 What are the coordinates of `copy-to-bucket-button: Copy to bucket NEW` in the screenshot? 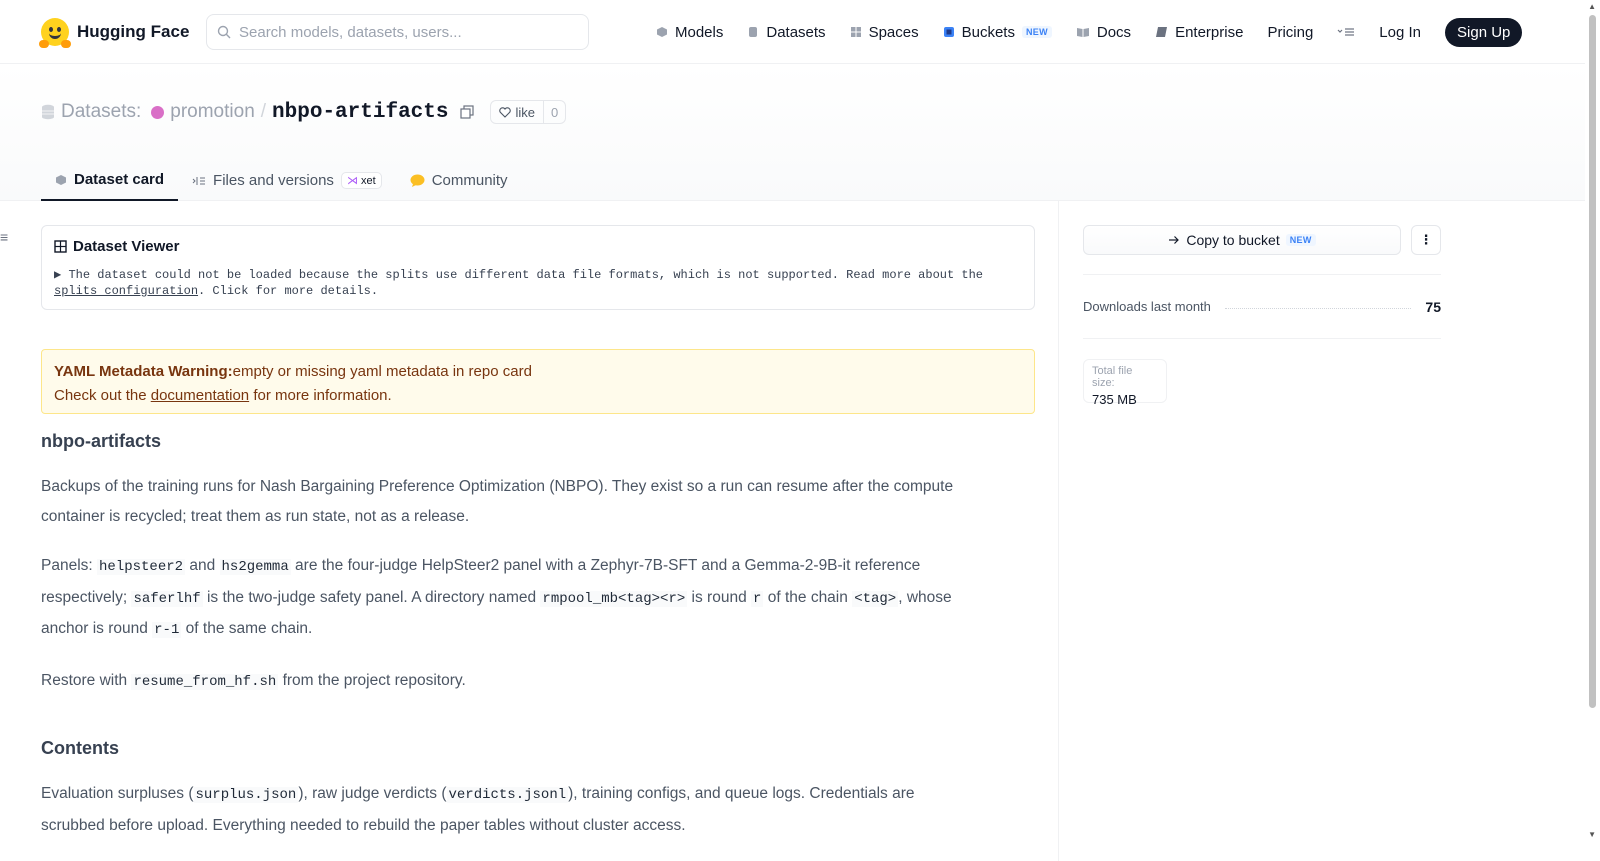 It's located at (1242, 240).